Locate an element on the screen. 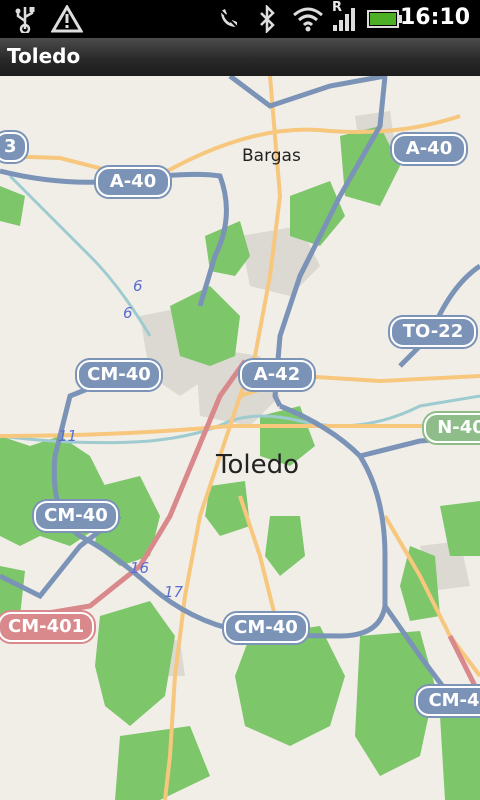 The height and width of the screenshot is (800, 480). road-shield-a42: A-42 is located at coordinates (277, 375).